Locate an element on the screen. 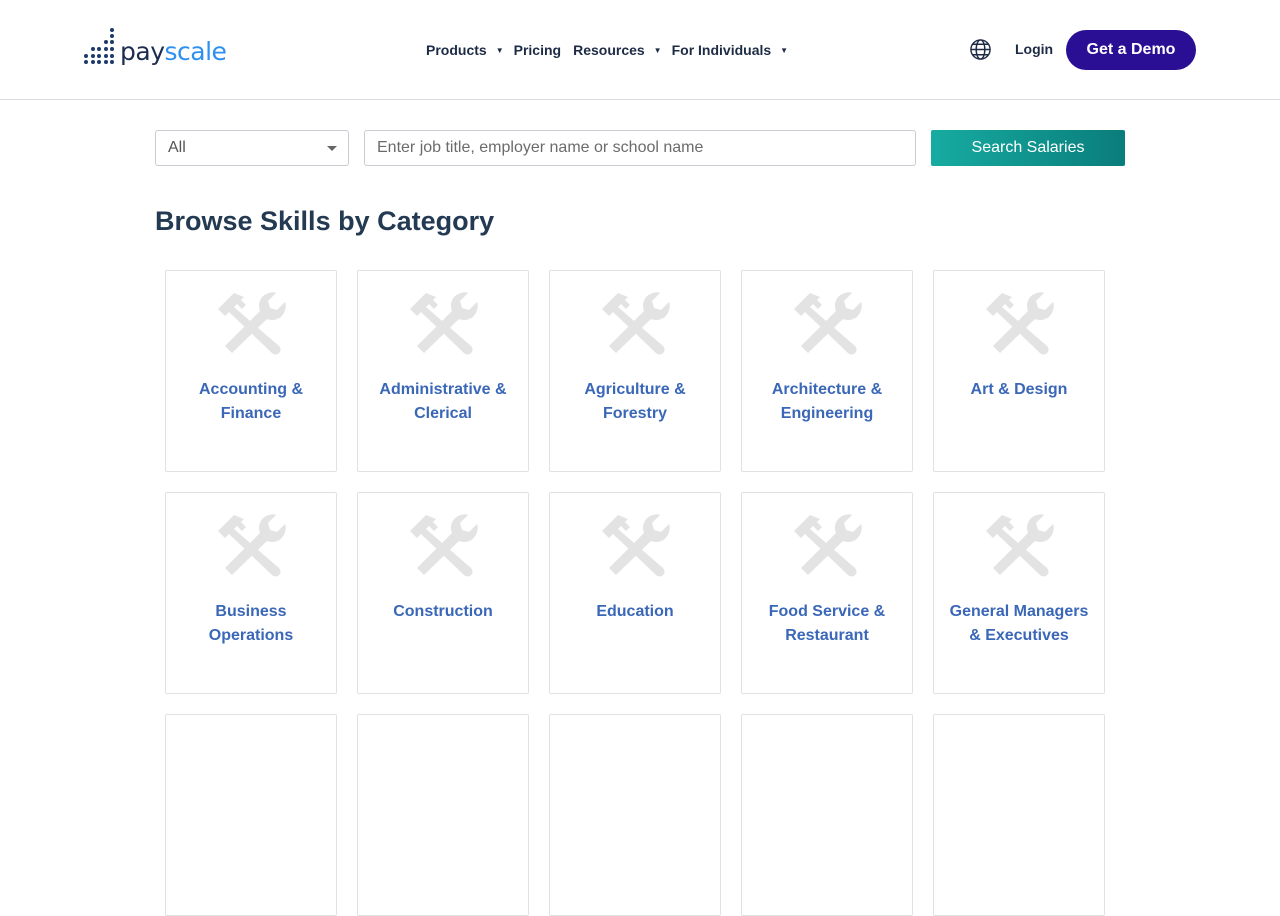  category-label-line: Engineering is located at coordinates (827, 413).